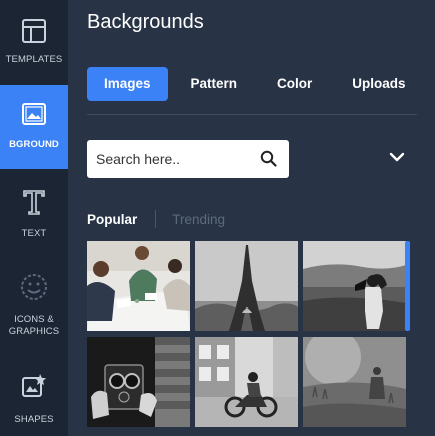  I want to click on subtab-divider, so click(156, 219).